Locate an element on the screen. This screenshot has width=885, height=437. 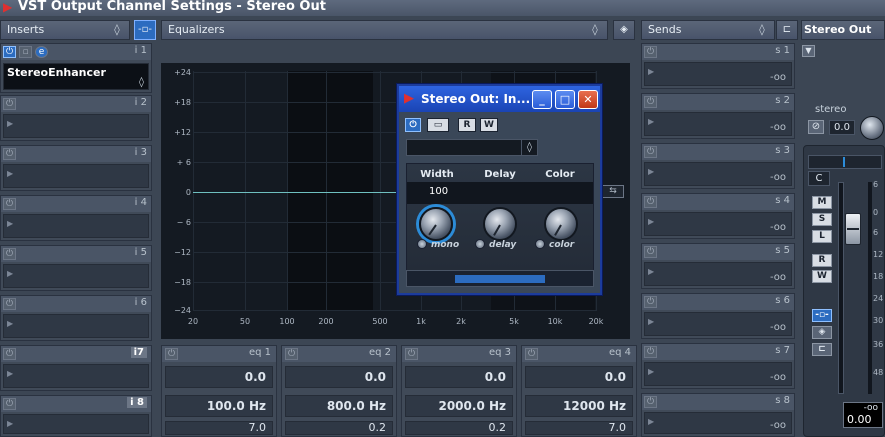
inserts-bypass-button: -▫- is located at coordinates (145, 30).